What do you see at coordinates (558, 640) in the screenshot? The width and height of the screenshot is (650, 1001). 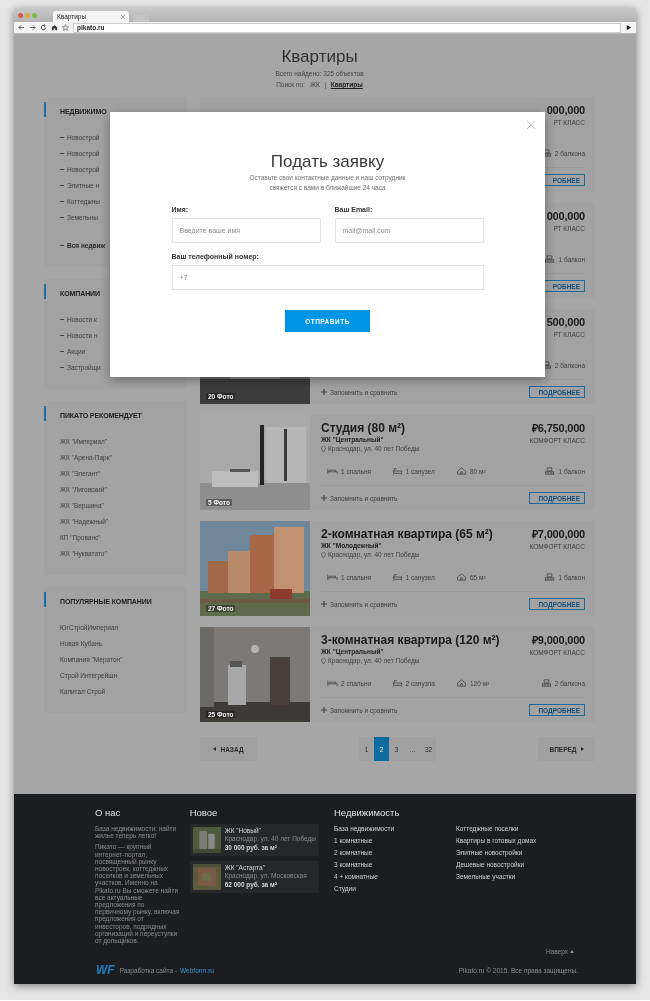 I see `price: ₽9,000,000` at bounding box center [558, 640].